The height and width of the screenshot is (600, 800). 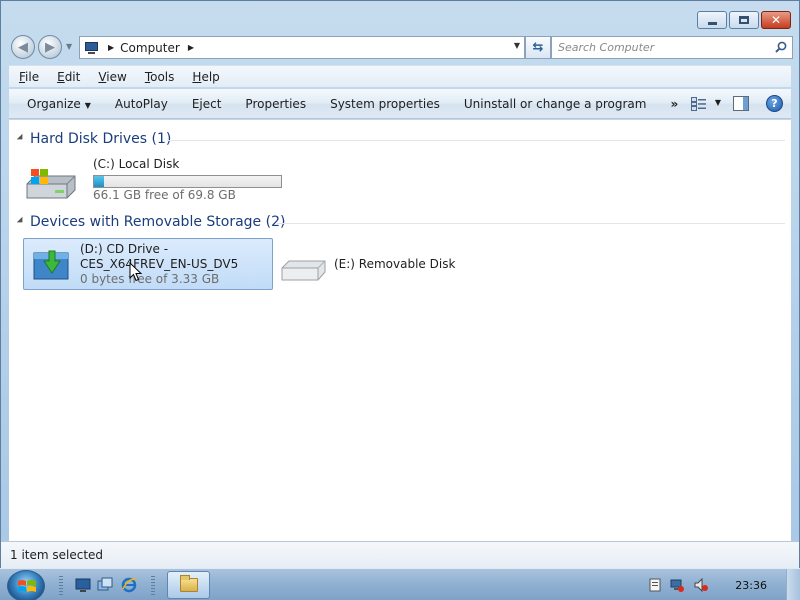 I want to click on menu-edit: Edit, so click(x=67, y=77).